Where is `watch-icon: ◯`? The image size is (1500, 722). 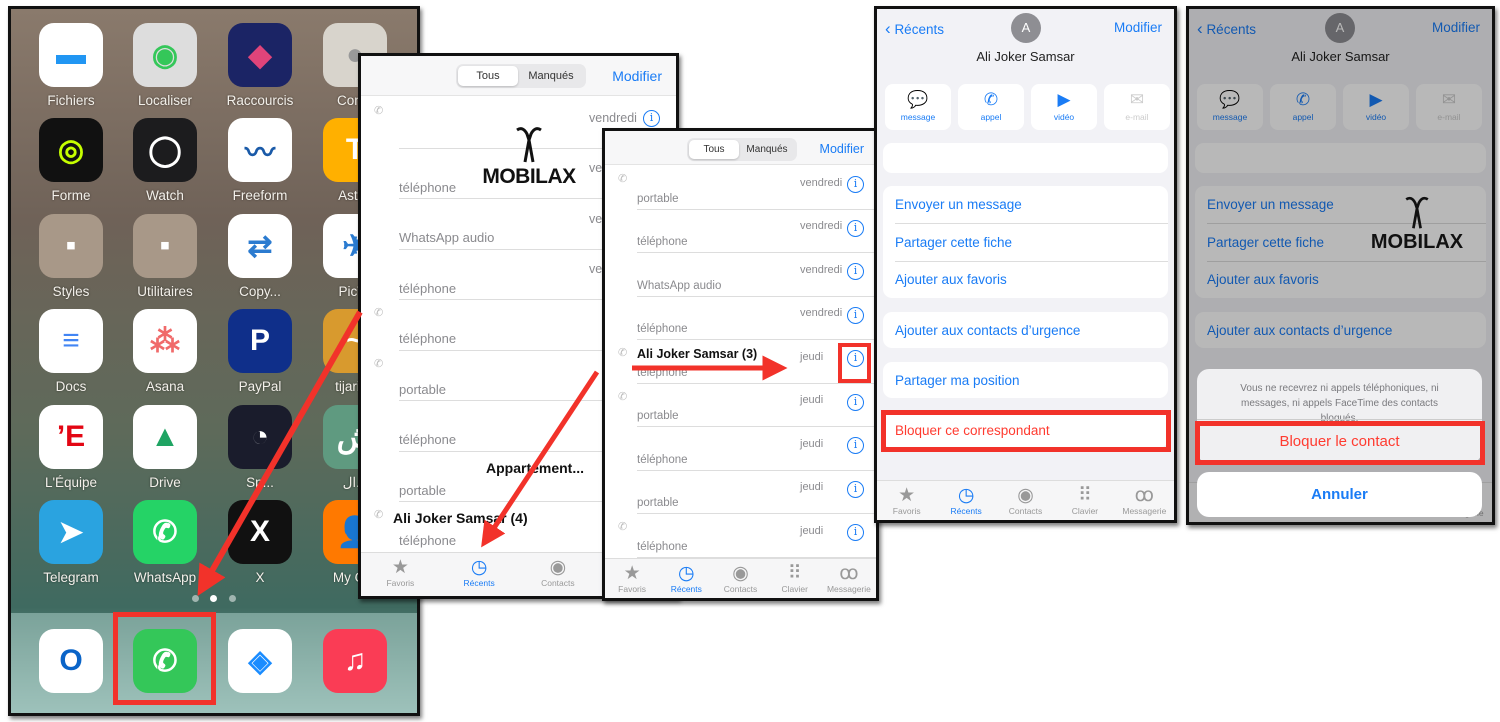
watch-icon: ◯ is located at coordinates (165, 150).